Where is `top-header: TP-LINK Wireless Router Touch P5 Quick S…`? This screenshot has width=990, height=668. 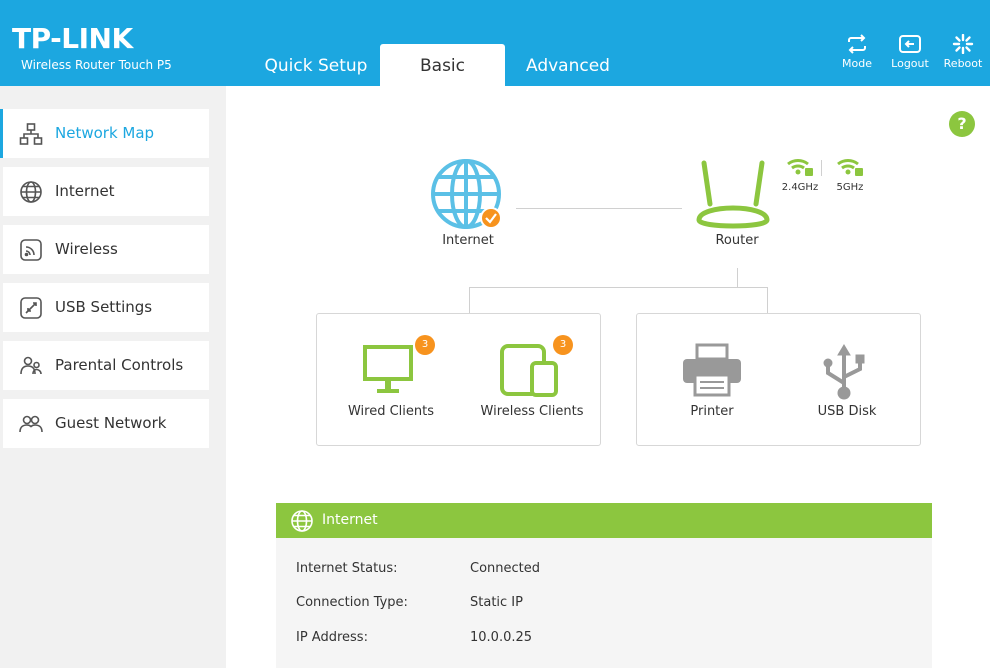
top-header: TP-LINK Wireless Router Touch P5 Quick S… is located at coordinates (495, 43).